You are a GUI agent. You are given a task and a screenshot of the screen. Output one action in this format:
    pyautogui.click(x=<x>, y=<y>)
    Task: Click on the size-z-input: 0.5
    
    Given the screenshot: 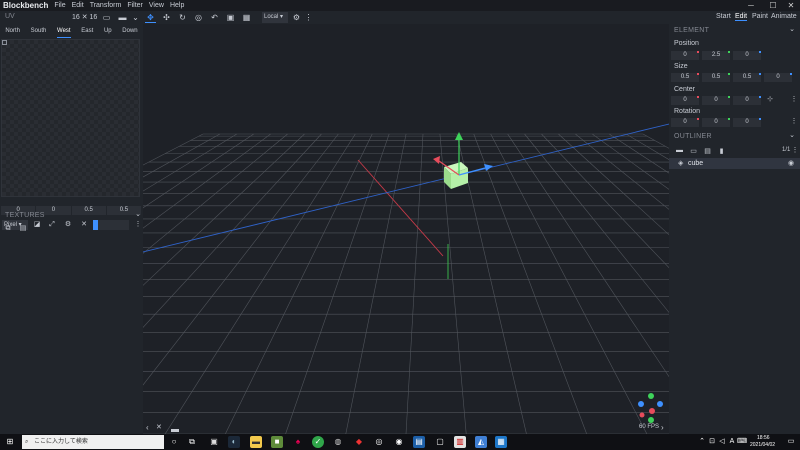 What is the action you would take?
    pyautogui.click(x=747, y=77)
    